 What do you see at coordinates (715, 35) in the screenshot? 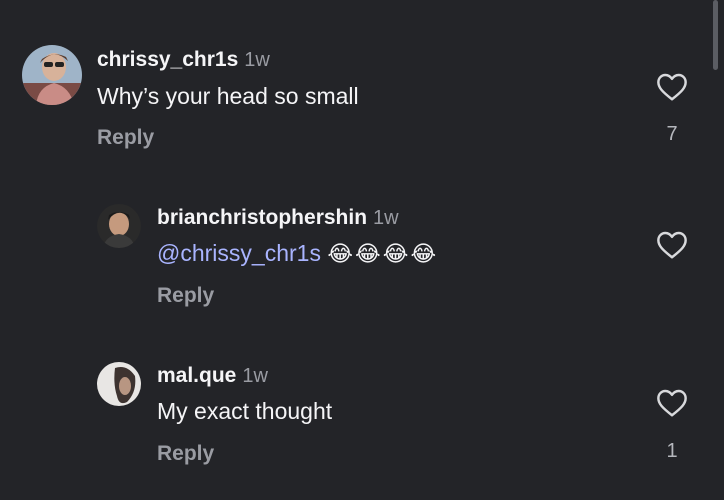
I see `scrollbar` at bounding box center [715, 35].